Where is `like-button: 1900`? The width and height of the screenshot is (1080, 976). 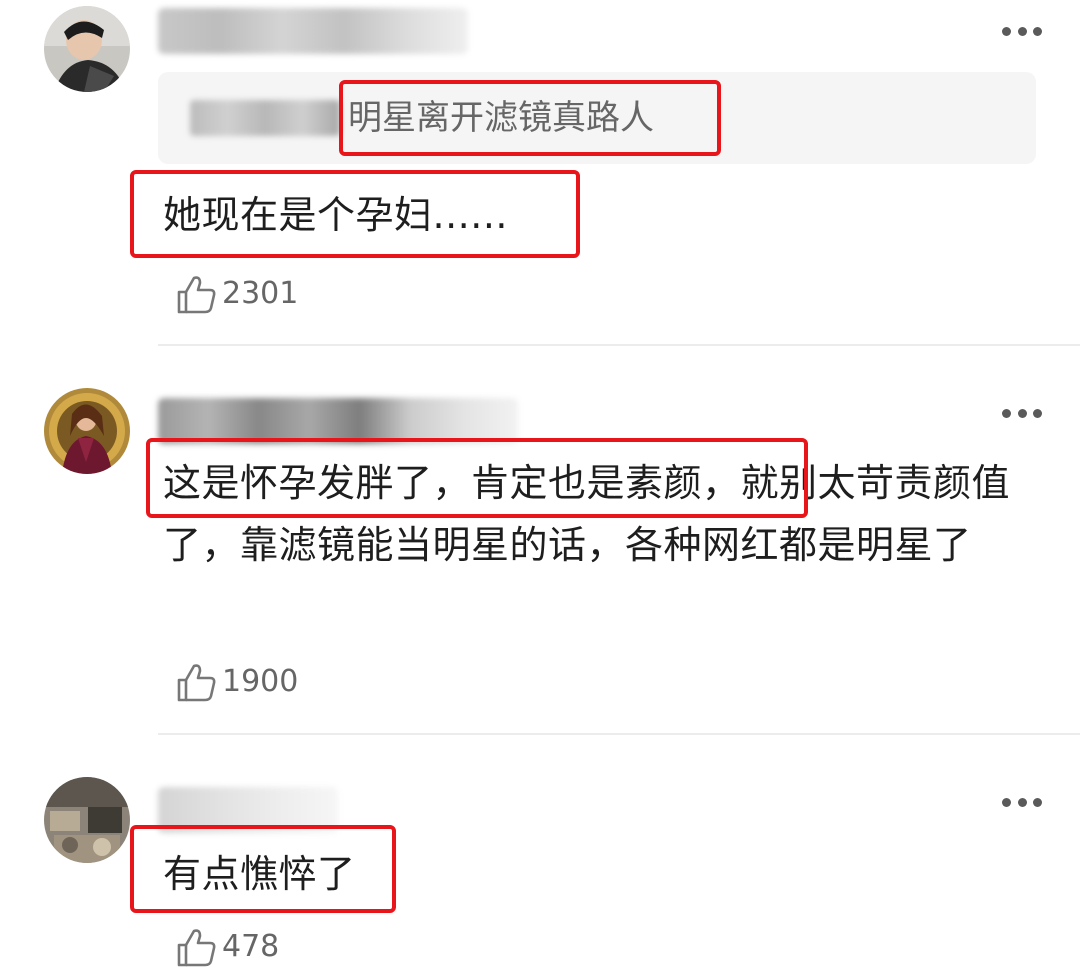
like-button: 1900 is located at coordinates (236, 682).